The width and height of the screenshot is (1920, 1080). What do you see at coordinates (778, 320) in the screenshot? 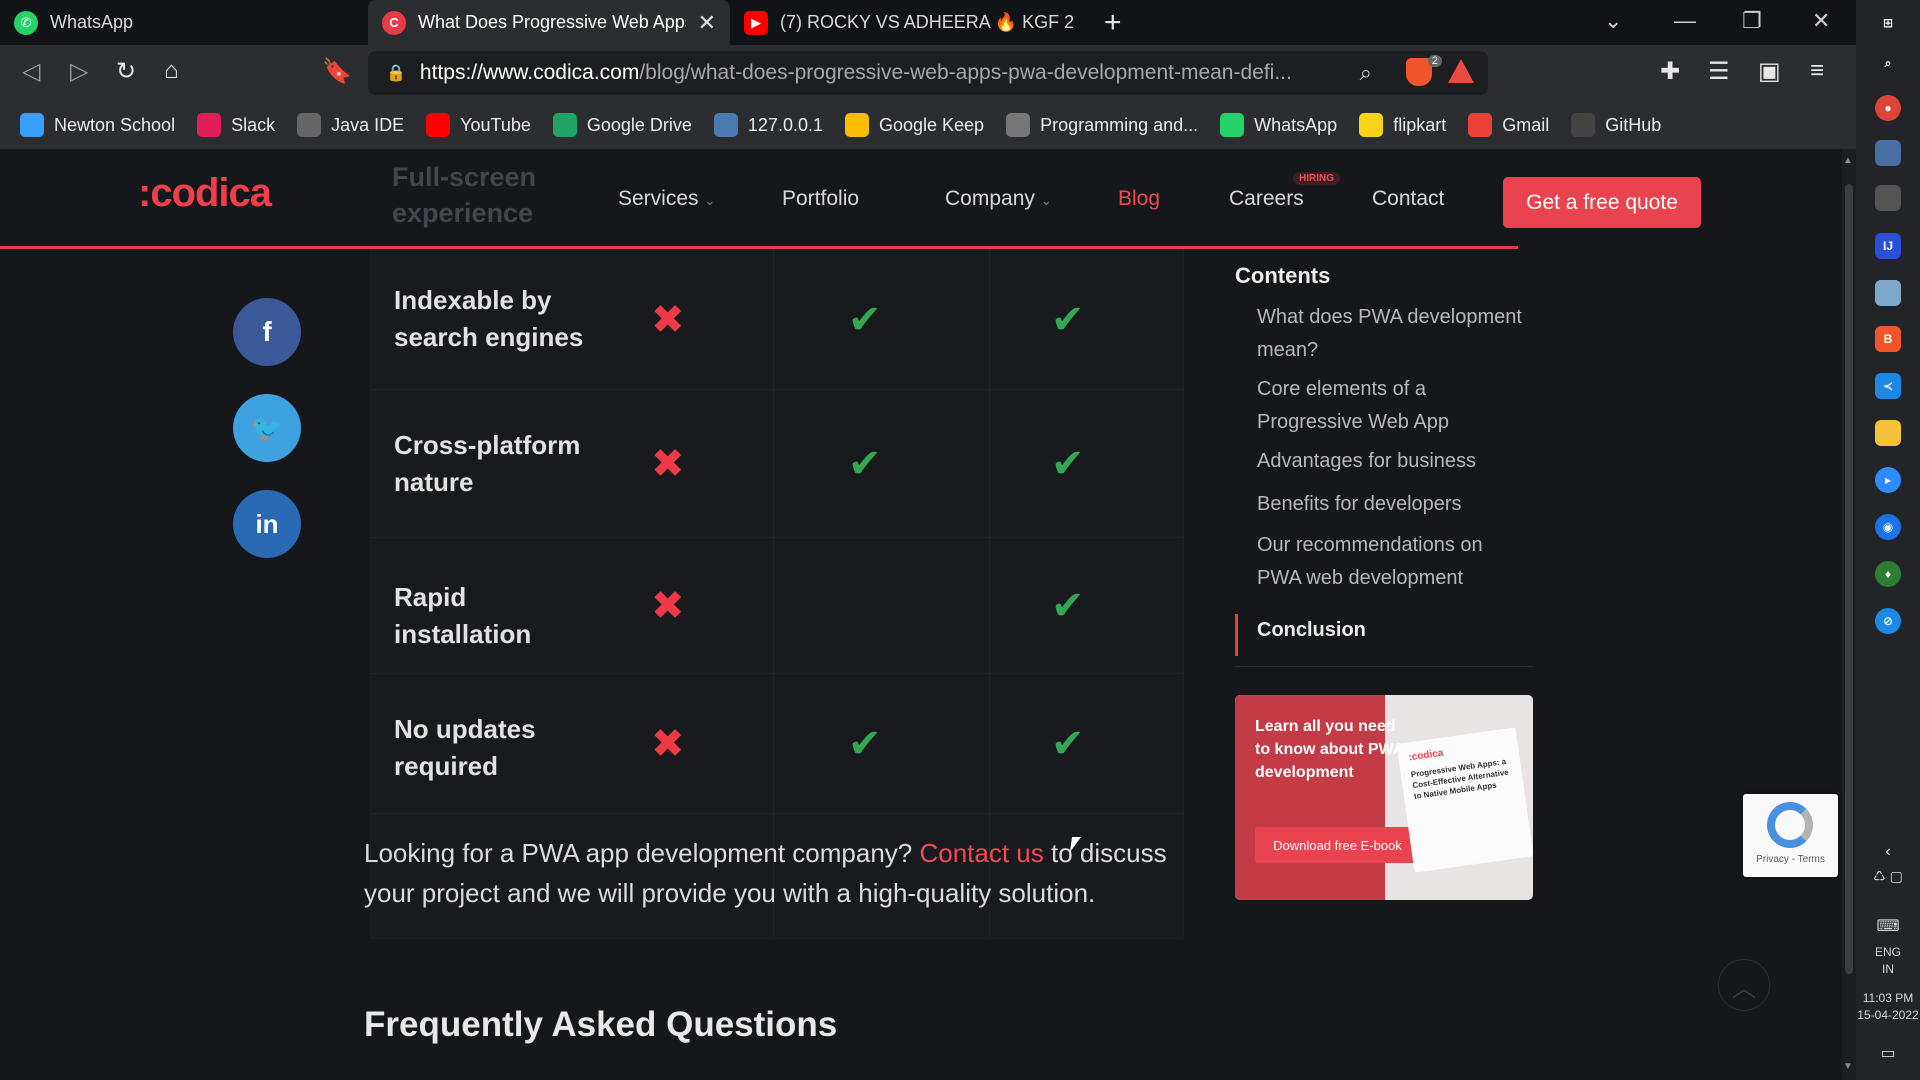
I see `table-row: Indexable by search engines ✖ ✔ ✔` at bounding box center [778, 320].